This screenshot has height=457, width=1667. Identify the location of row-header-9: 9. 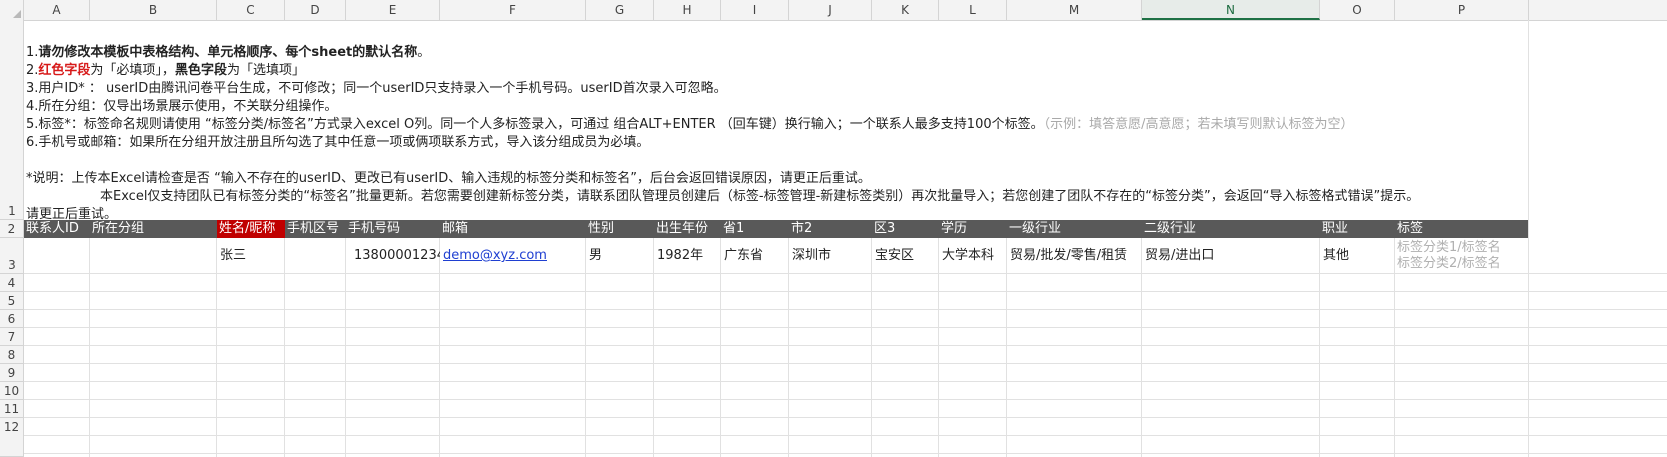
(12, 373).